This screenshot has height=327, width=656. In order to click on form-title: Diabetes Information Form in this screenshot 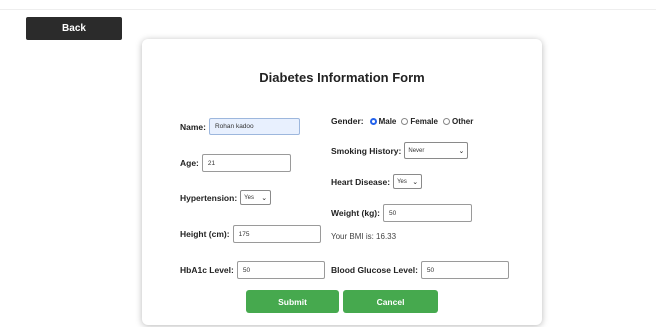, I will do `click(342, 77)`.